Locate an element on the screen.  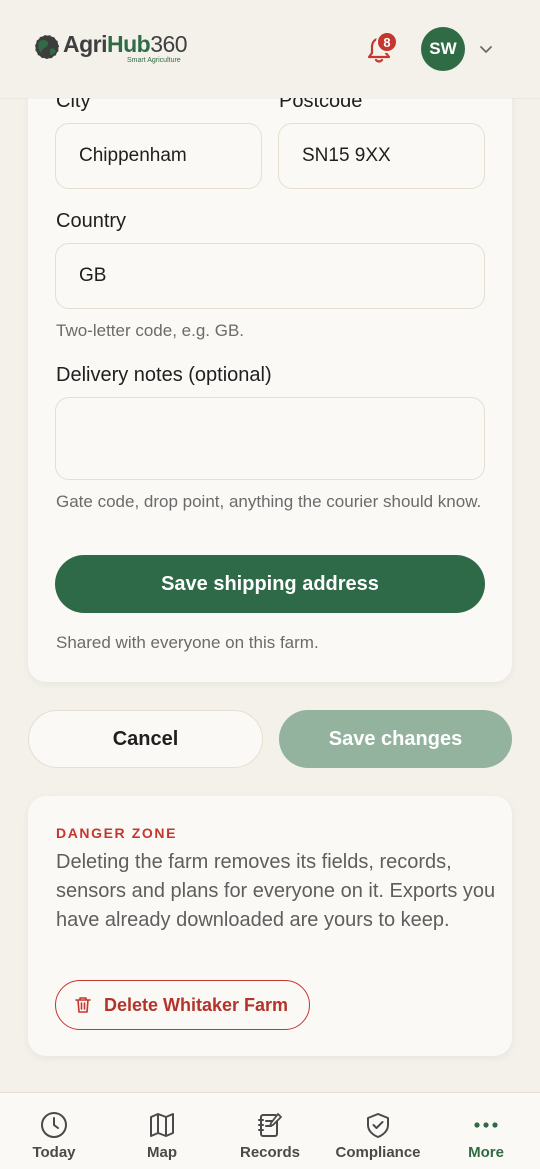
avatar: SW is located at coordinates (443, 49).